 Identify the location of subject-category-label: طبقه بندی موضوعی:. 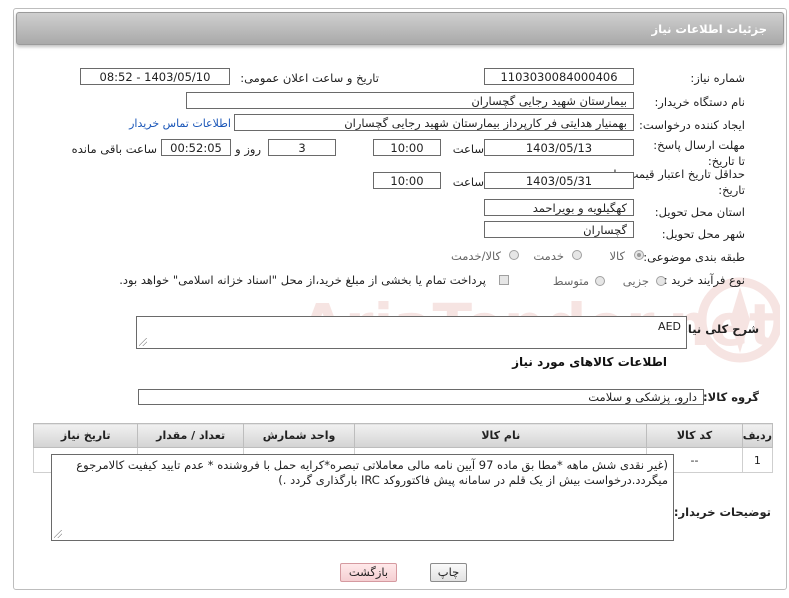
(694, 257).